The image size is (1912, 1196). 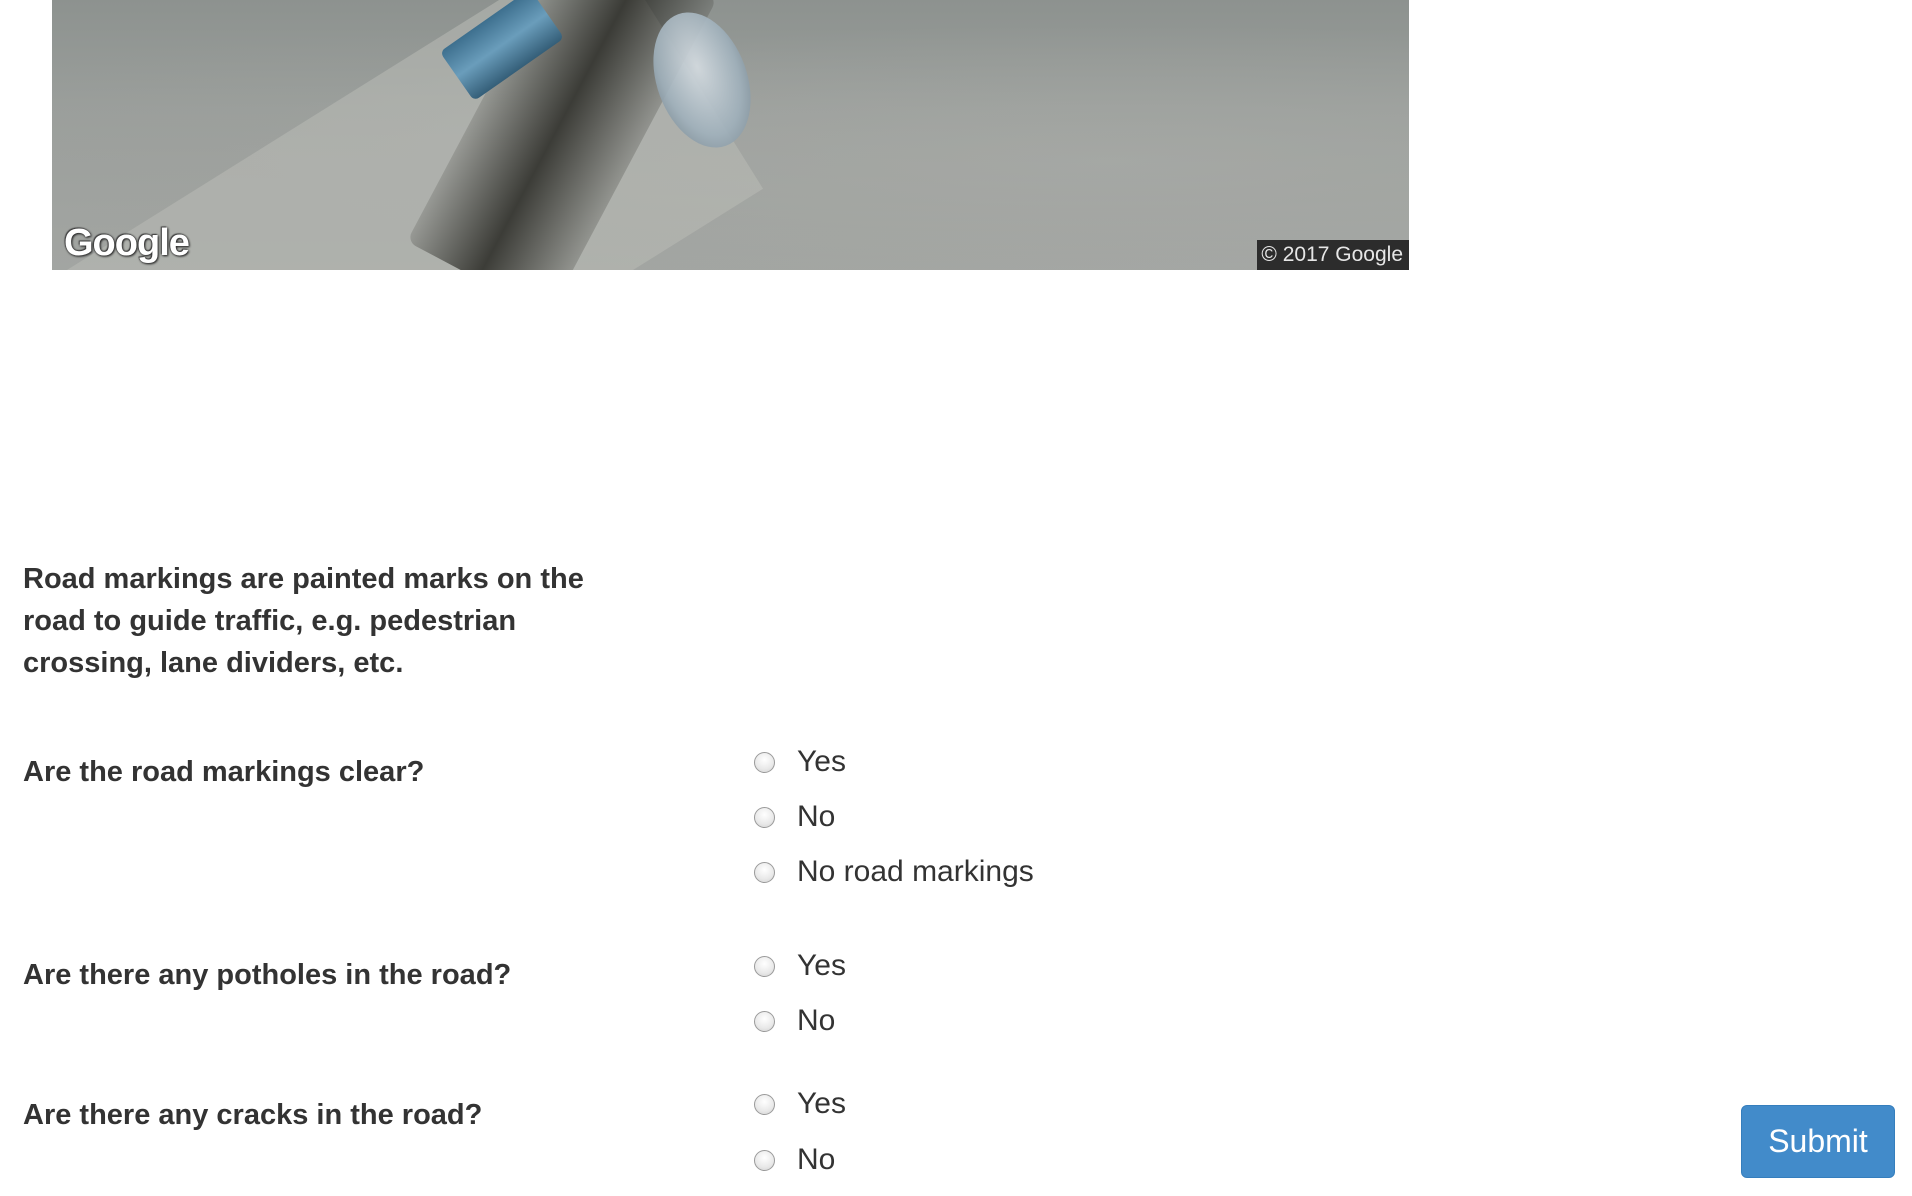 What do you see at coordinates (794, 1021) in the screenshot?
I see `option-potholes-no: No` at bounding box center [794, 1021].